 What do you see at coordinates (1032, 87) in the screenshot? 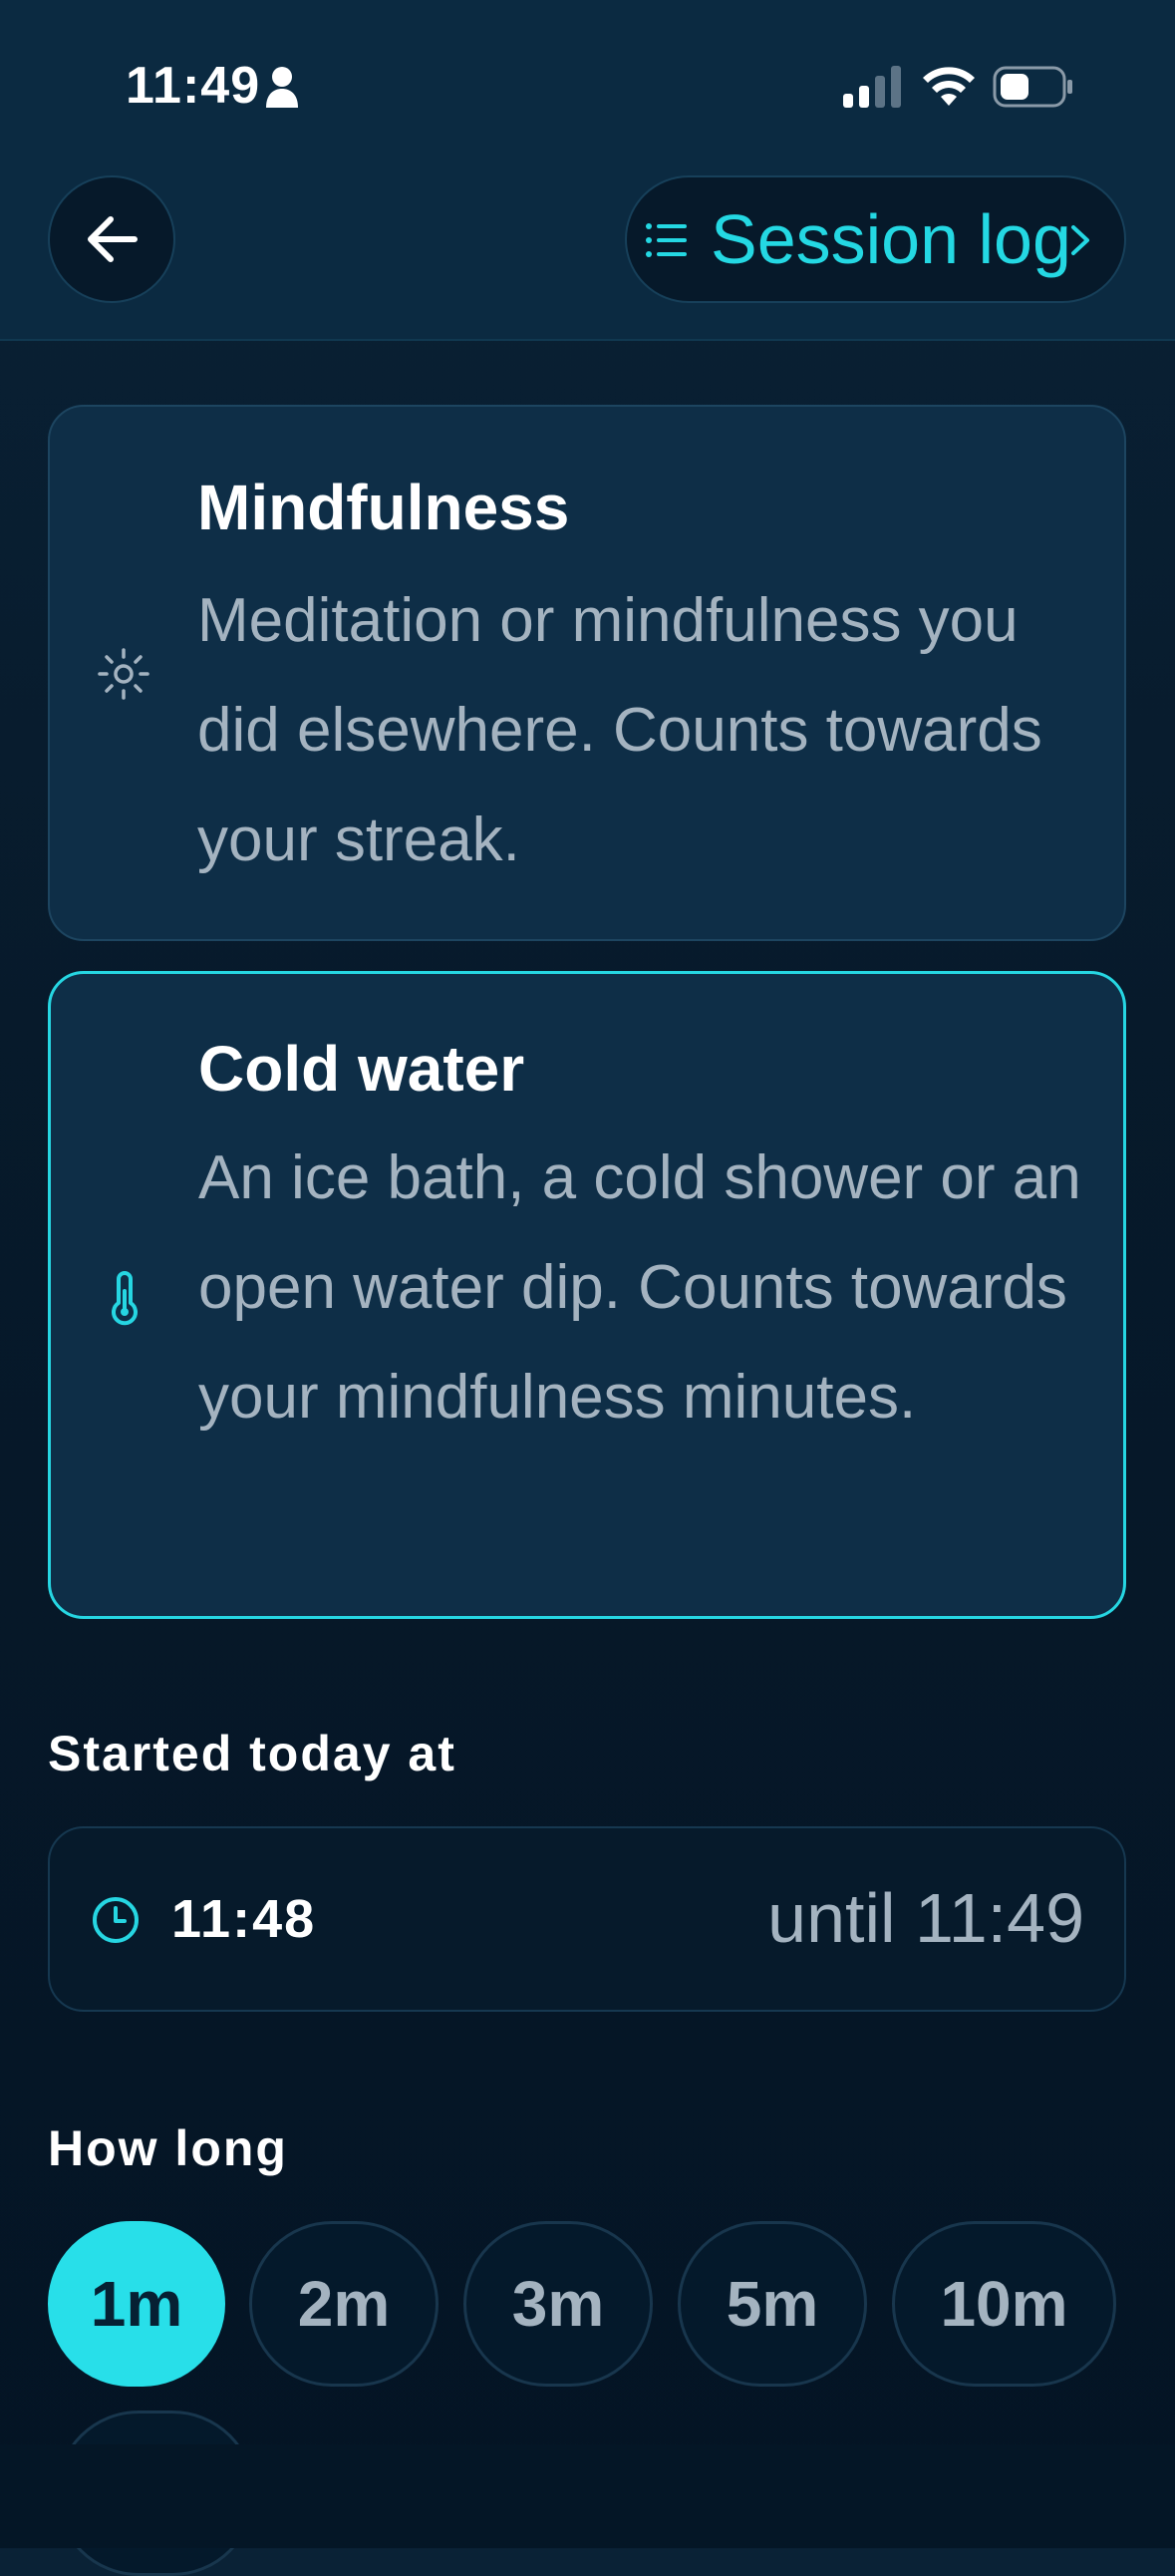
I see `battery-icon` at bounding box center [1032, 87].